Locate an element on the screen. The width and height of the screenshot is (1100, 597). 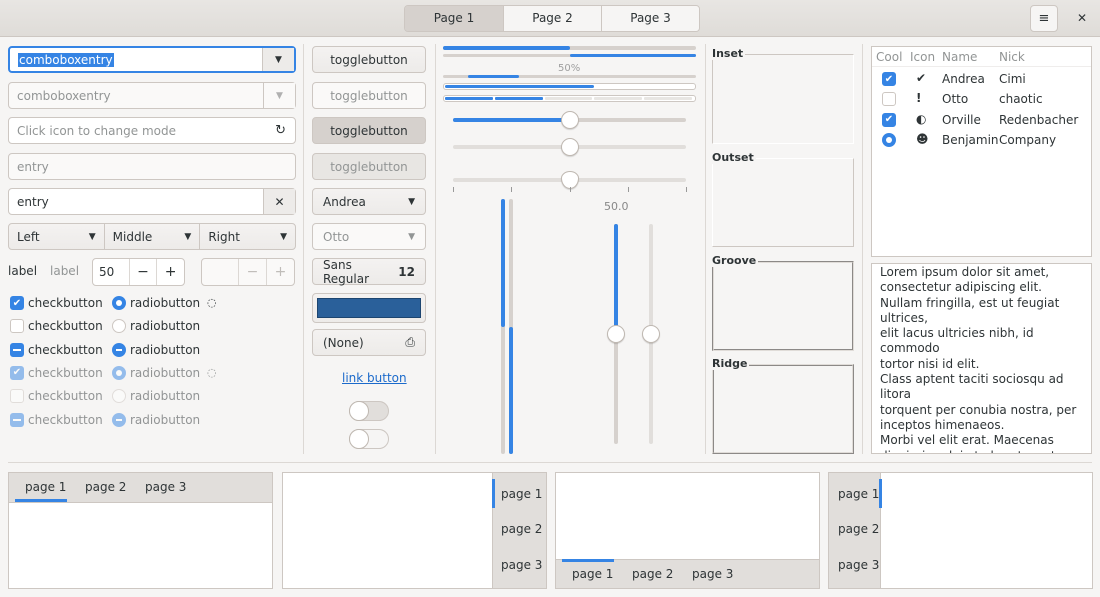
radio-unchecked-icon is located at coordinates (119, 326).